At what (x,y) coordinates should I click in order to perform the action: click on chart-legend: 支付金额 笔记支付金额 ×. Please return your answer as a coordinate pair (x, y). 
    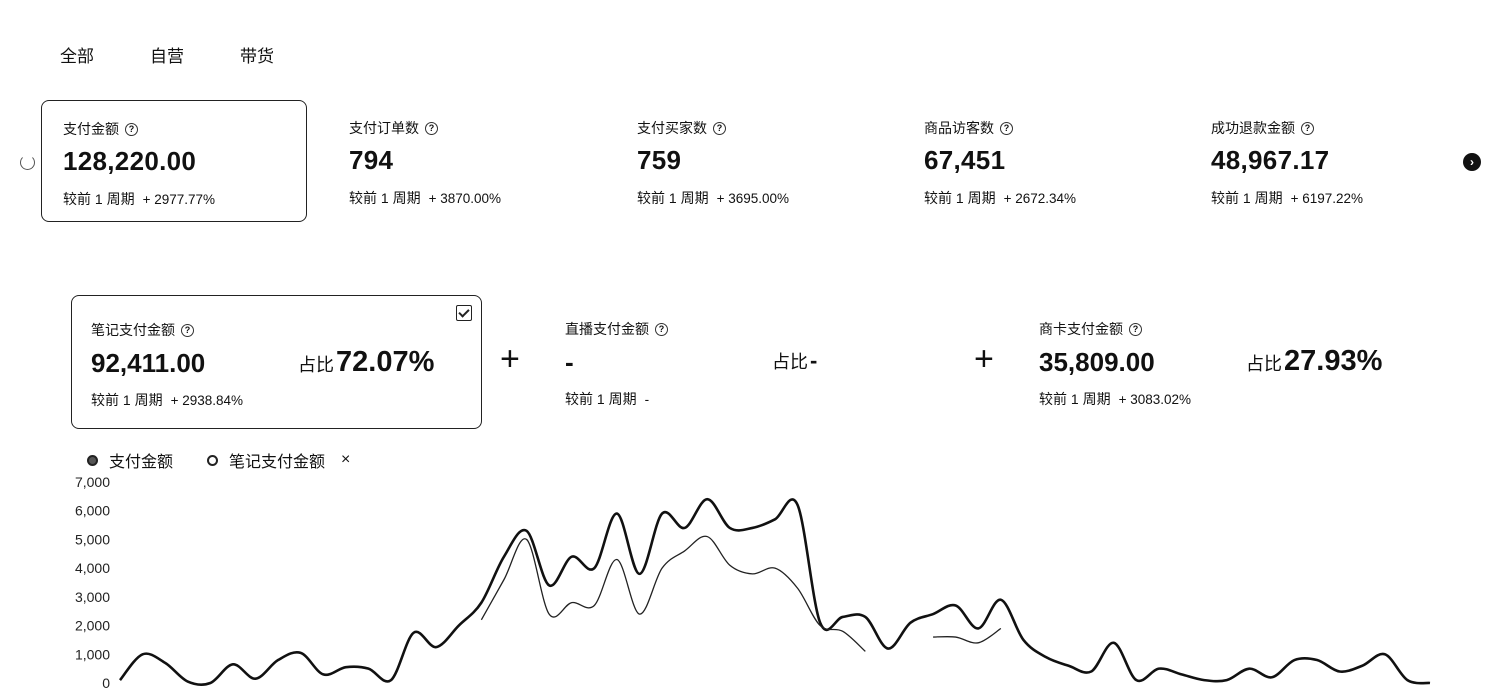
    Looking at the image, I should click on (218, 460).